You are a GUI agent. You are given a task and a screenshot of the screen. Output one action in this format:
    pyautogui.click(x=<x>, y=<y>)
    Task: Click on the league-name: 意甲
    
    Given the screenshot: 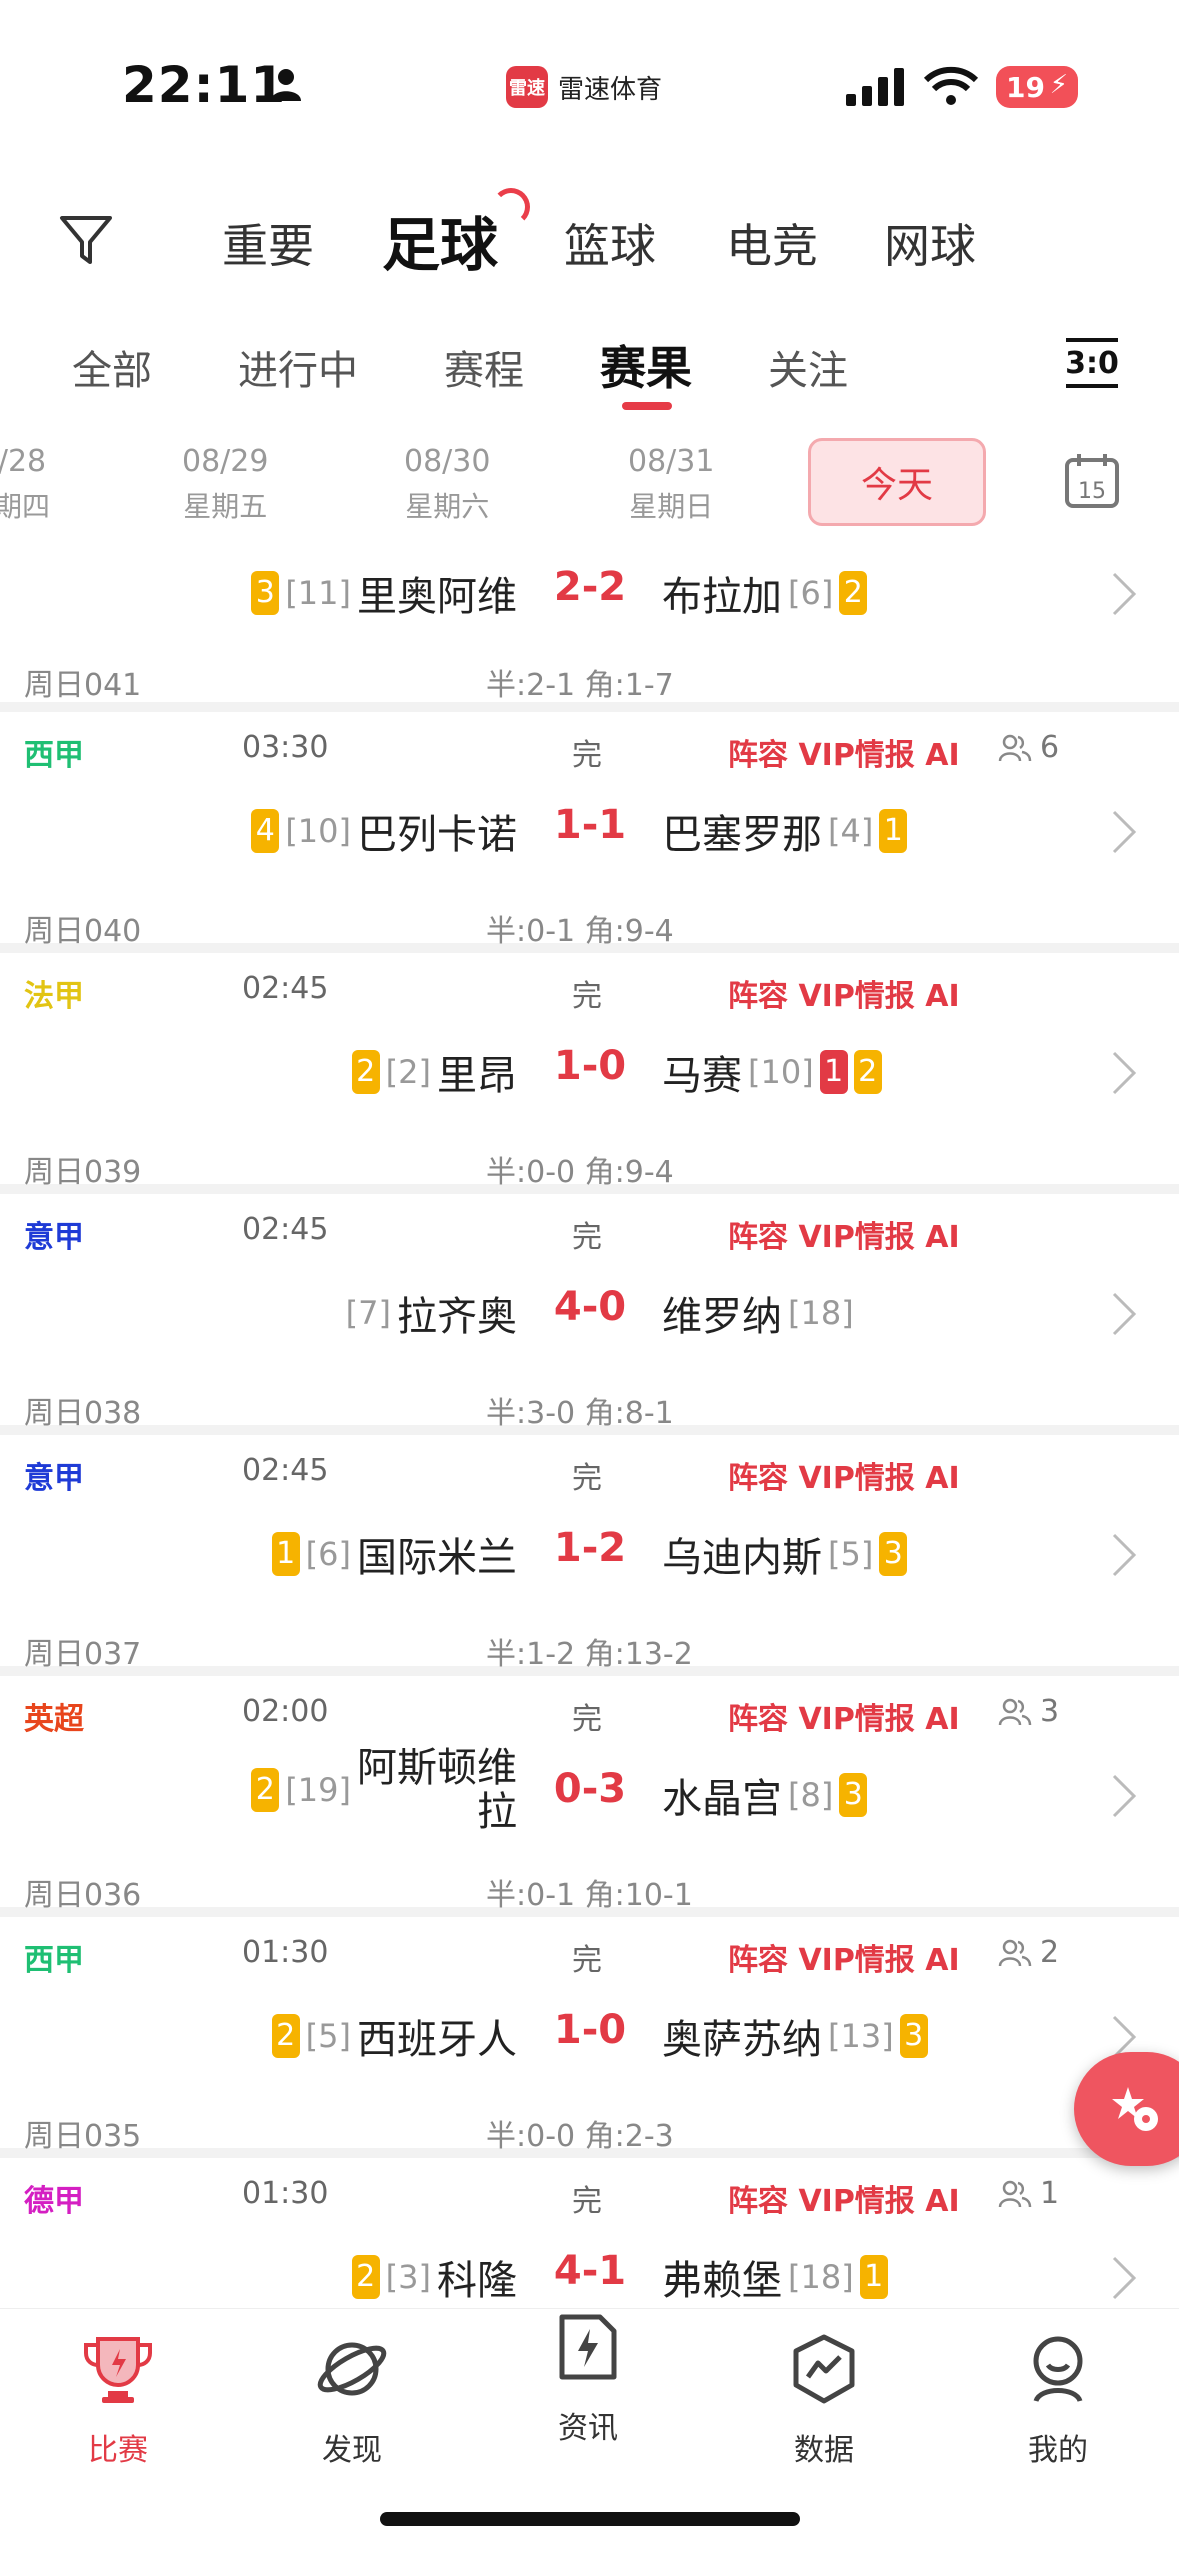 What is the action you would take?
    pyautogui.click(x=54, y=1237)
    